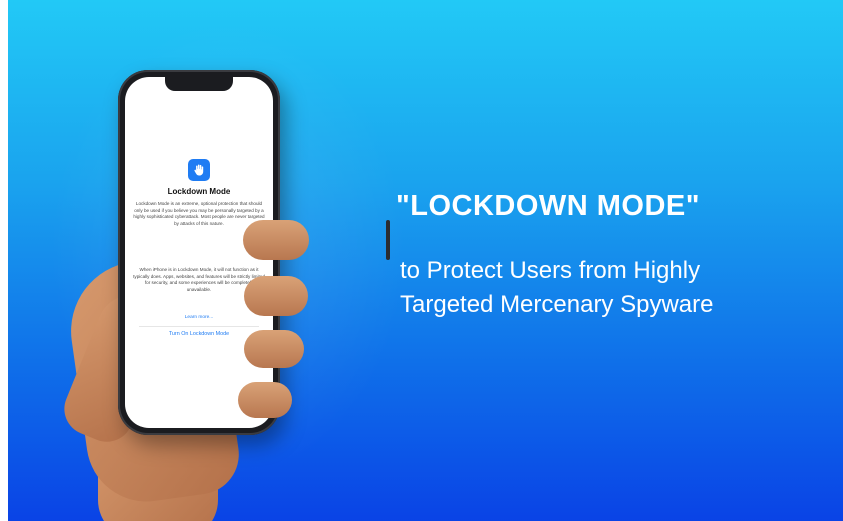 The height and width of the screenshot is (521, 843). I want to click on phone-side-button, so click(388, 240).